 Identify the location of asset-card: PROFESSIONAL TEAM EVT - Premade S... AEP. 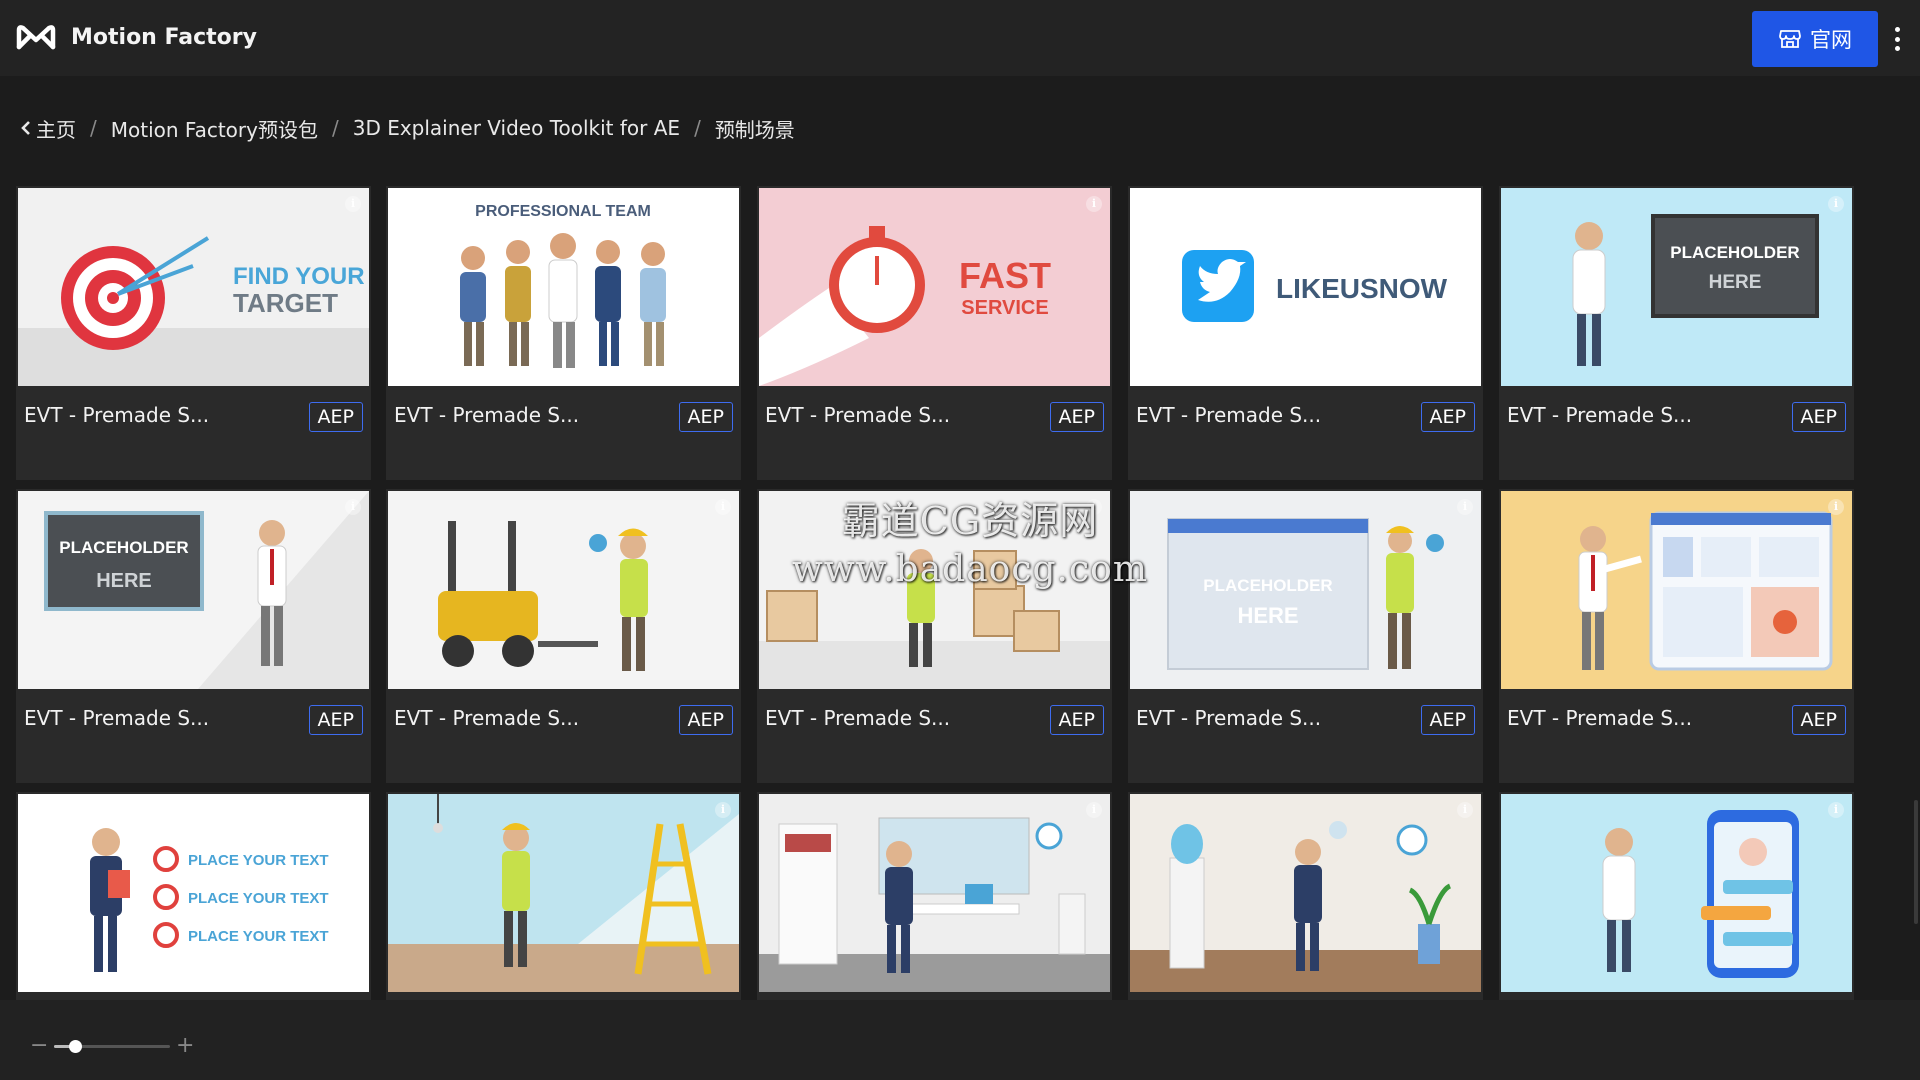
(563, 333).